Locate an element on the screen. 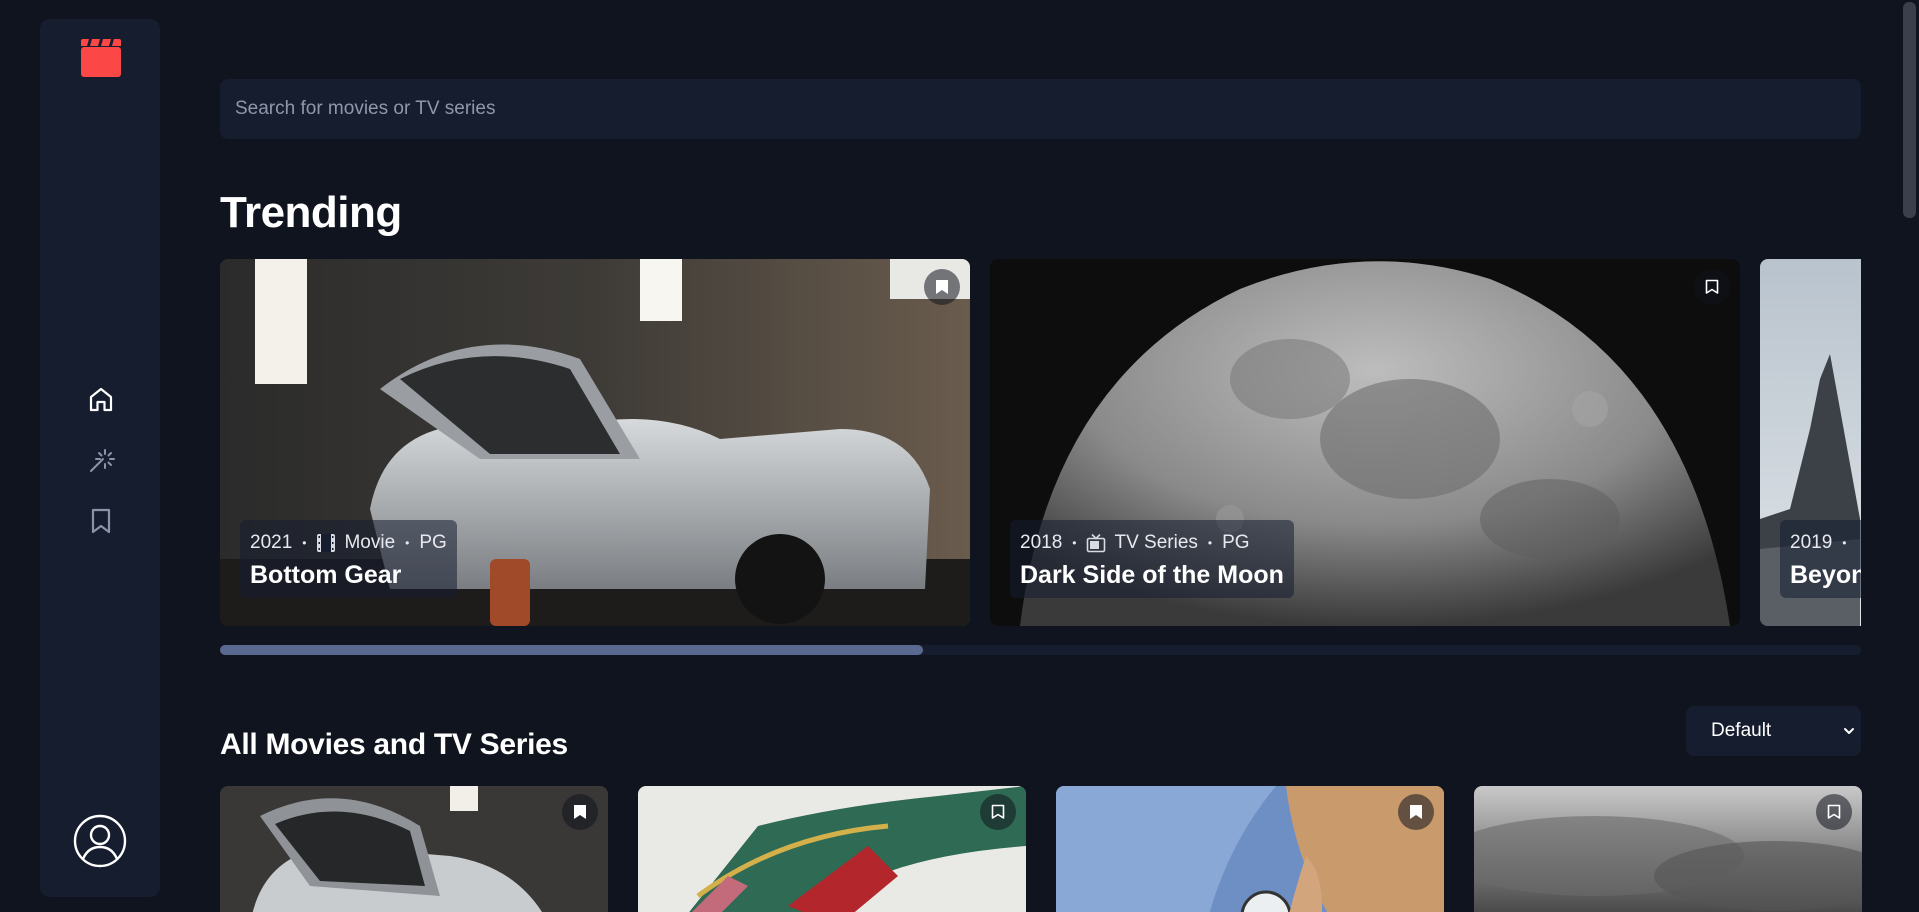 The height and width of the screenshot is (912, 1919). trending-card-info: 2019 • Beyond Earth is located at coordinates (1820, 559).